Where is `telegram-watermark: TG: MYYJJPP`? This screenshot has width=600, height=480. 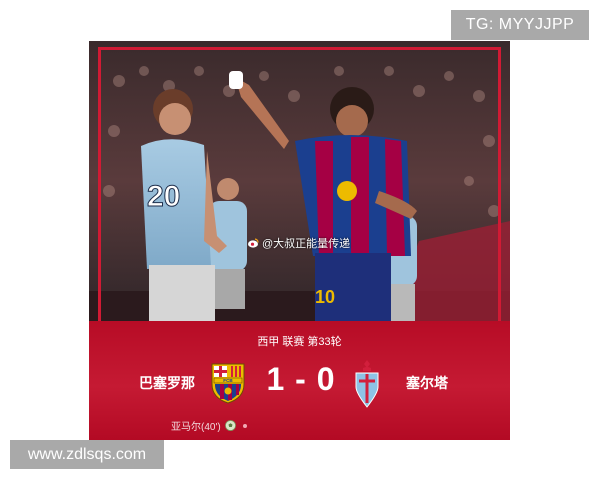
telegram-watermark: TG: MYYJJPP is located at coordinates (520, 25).